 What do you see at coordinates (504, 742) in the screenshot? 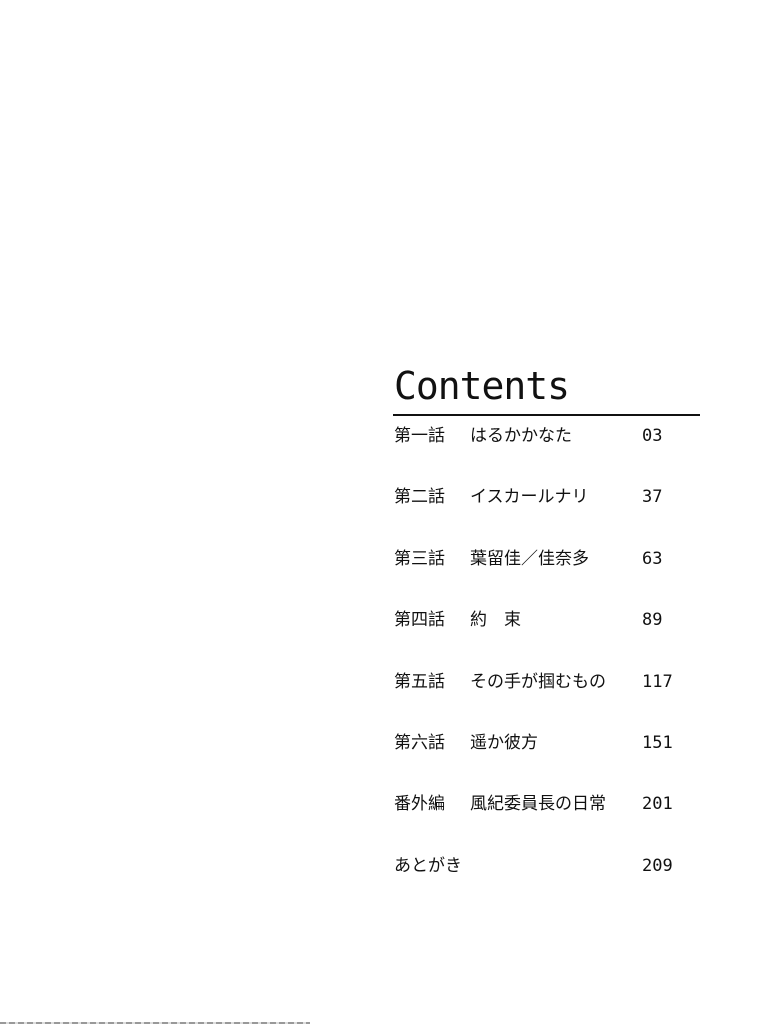
I see `chapter-title: 遥か彼方` at bounding box center [504, 742].